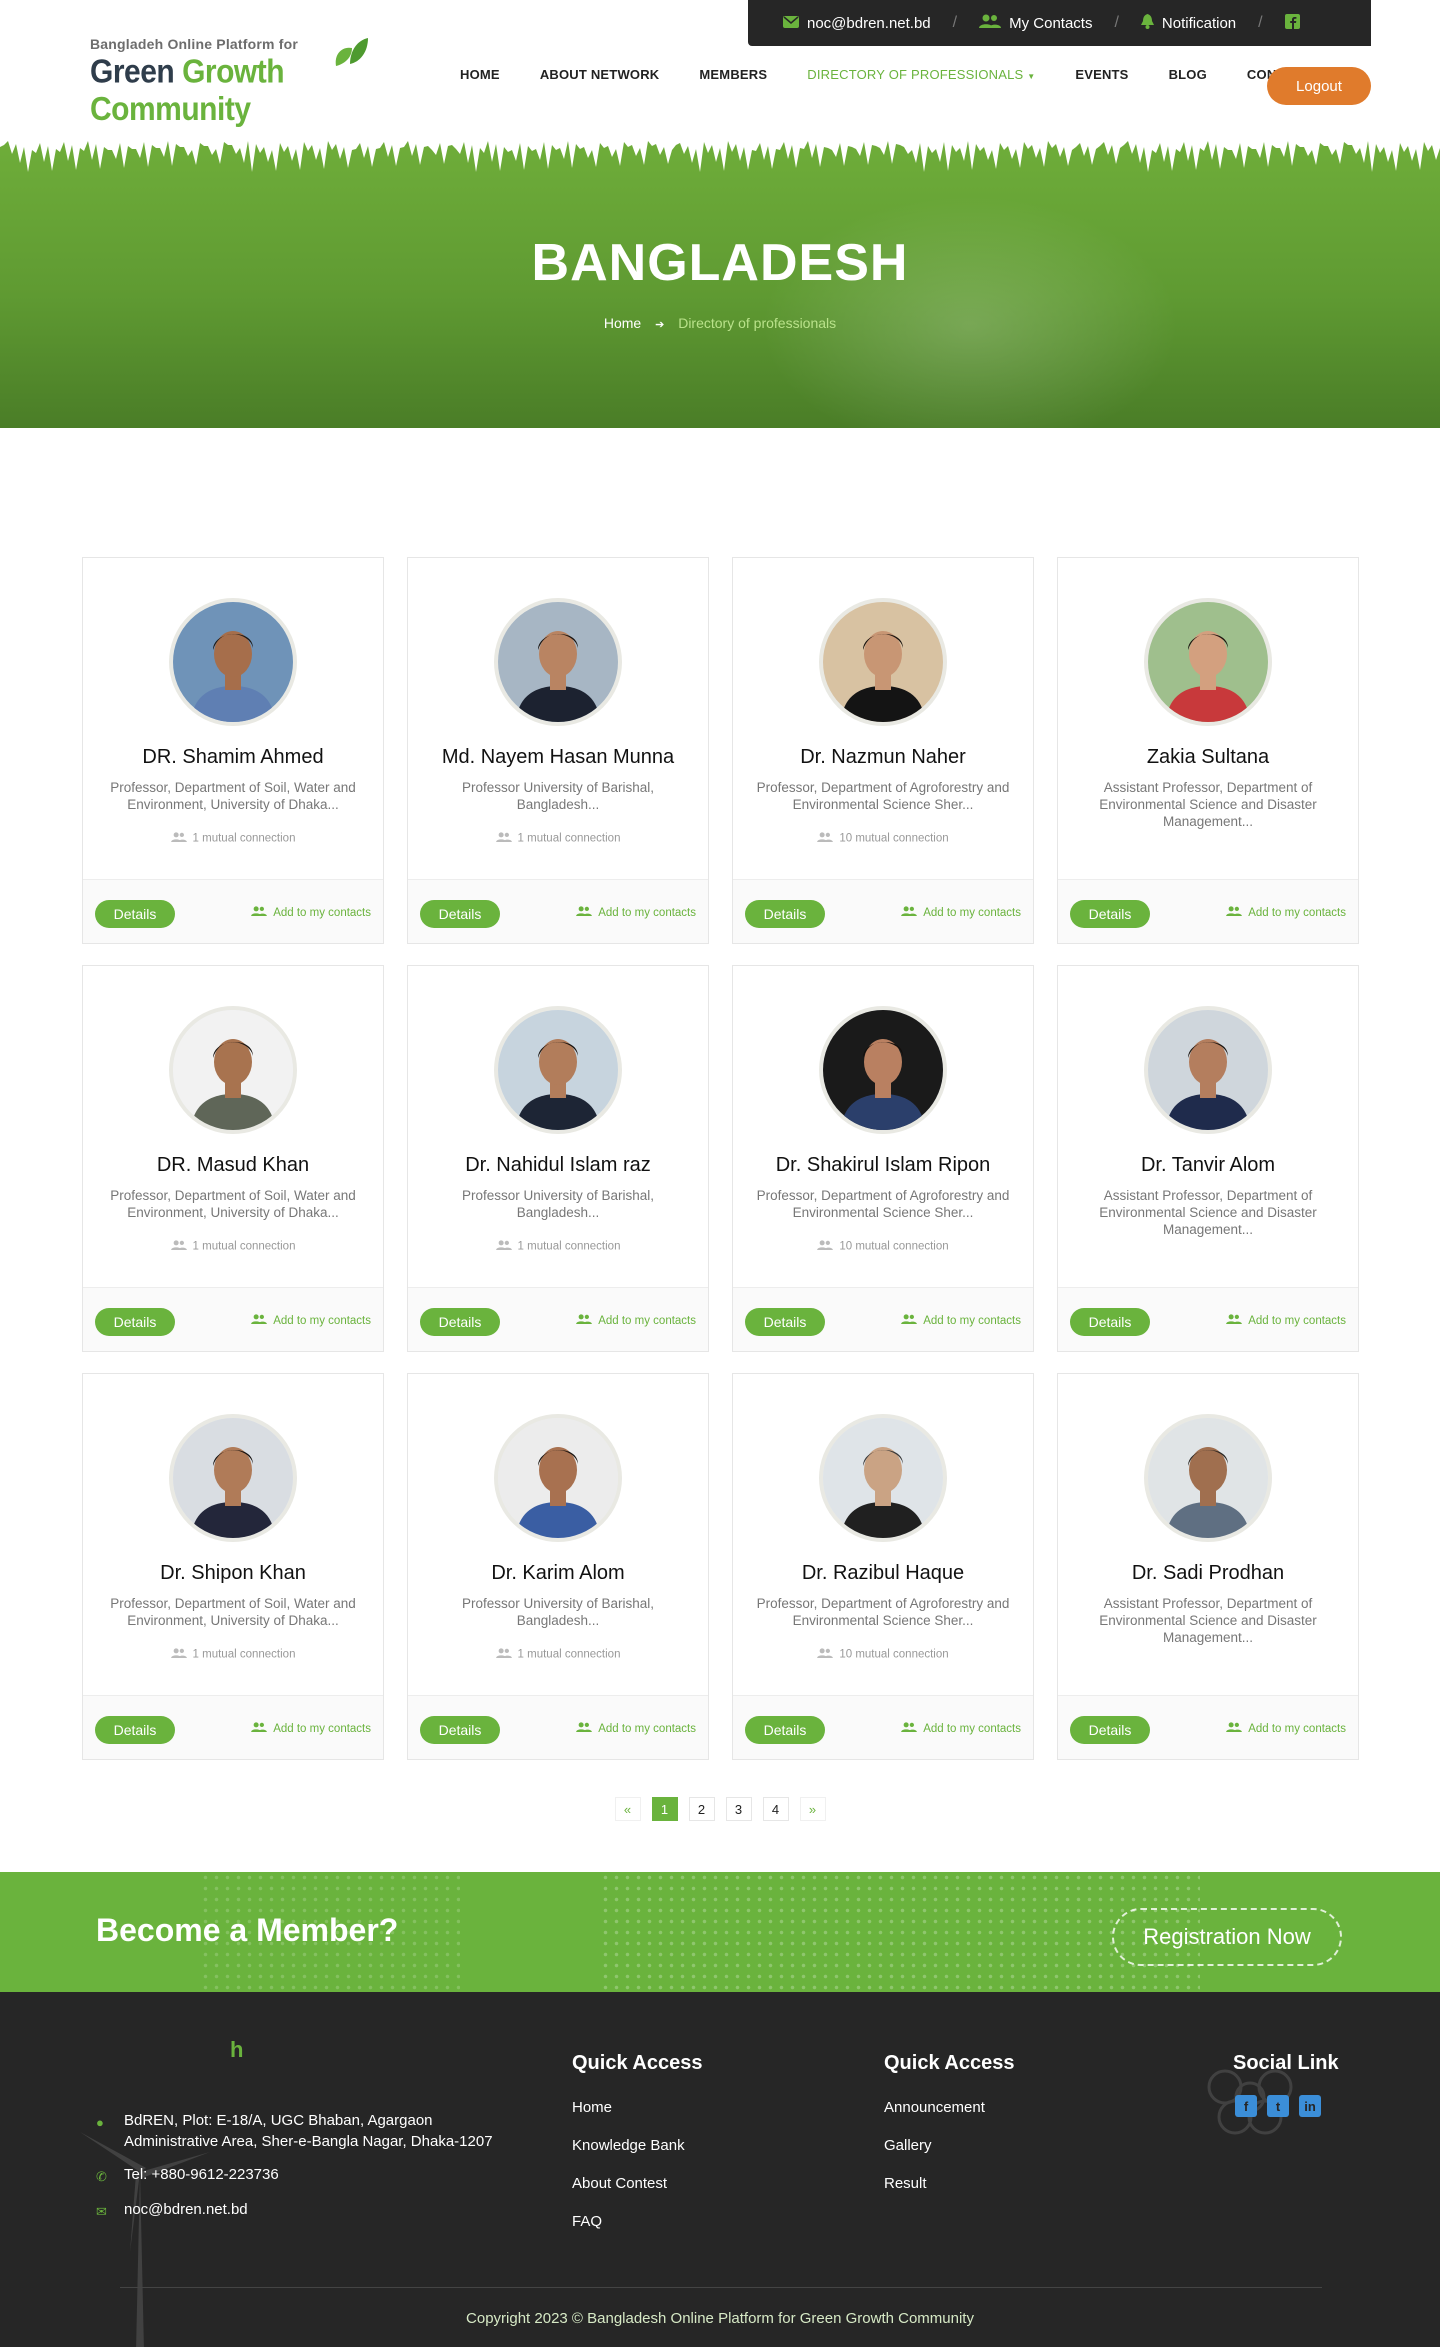 Image resolution: width=1440 pixels, height=2347 pixels. I want to click on my-contacts-link: My Contacts, so click(1035, 23).